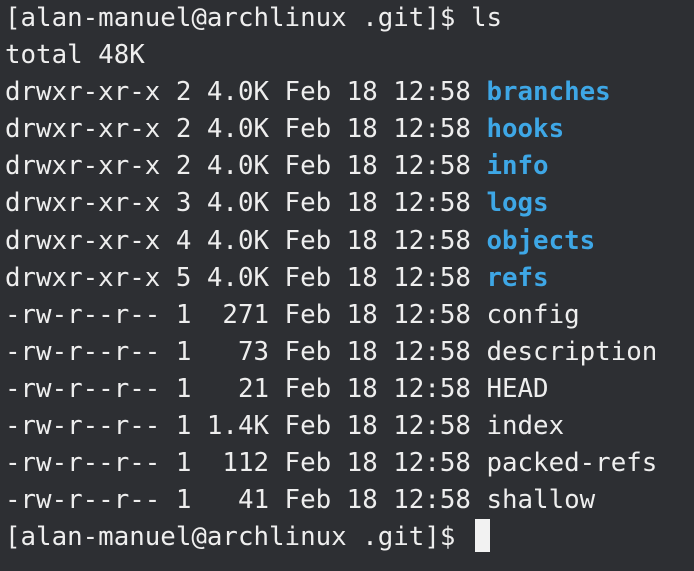 Image resolution: width=694 pixels, height=571 pixels. What do you see at coordinates (548, 92) in the screenshot?
I see `directory-name: branches` at bounding box center [548, 92].